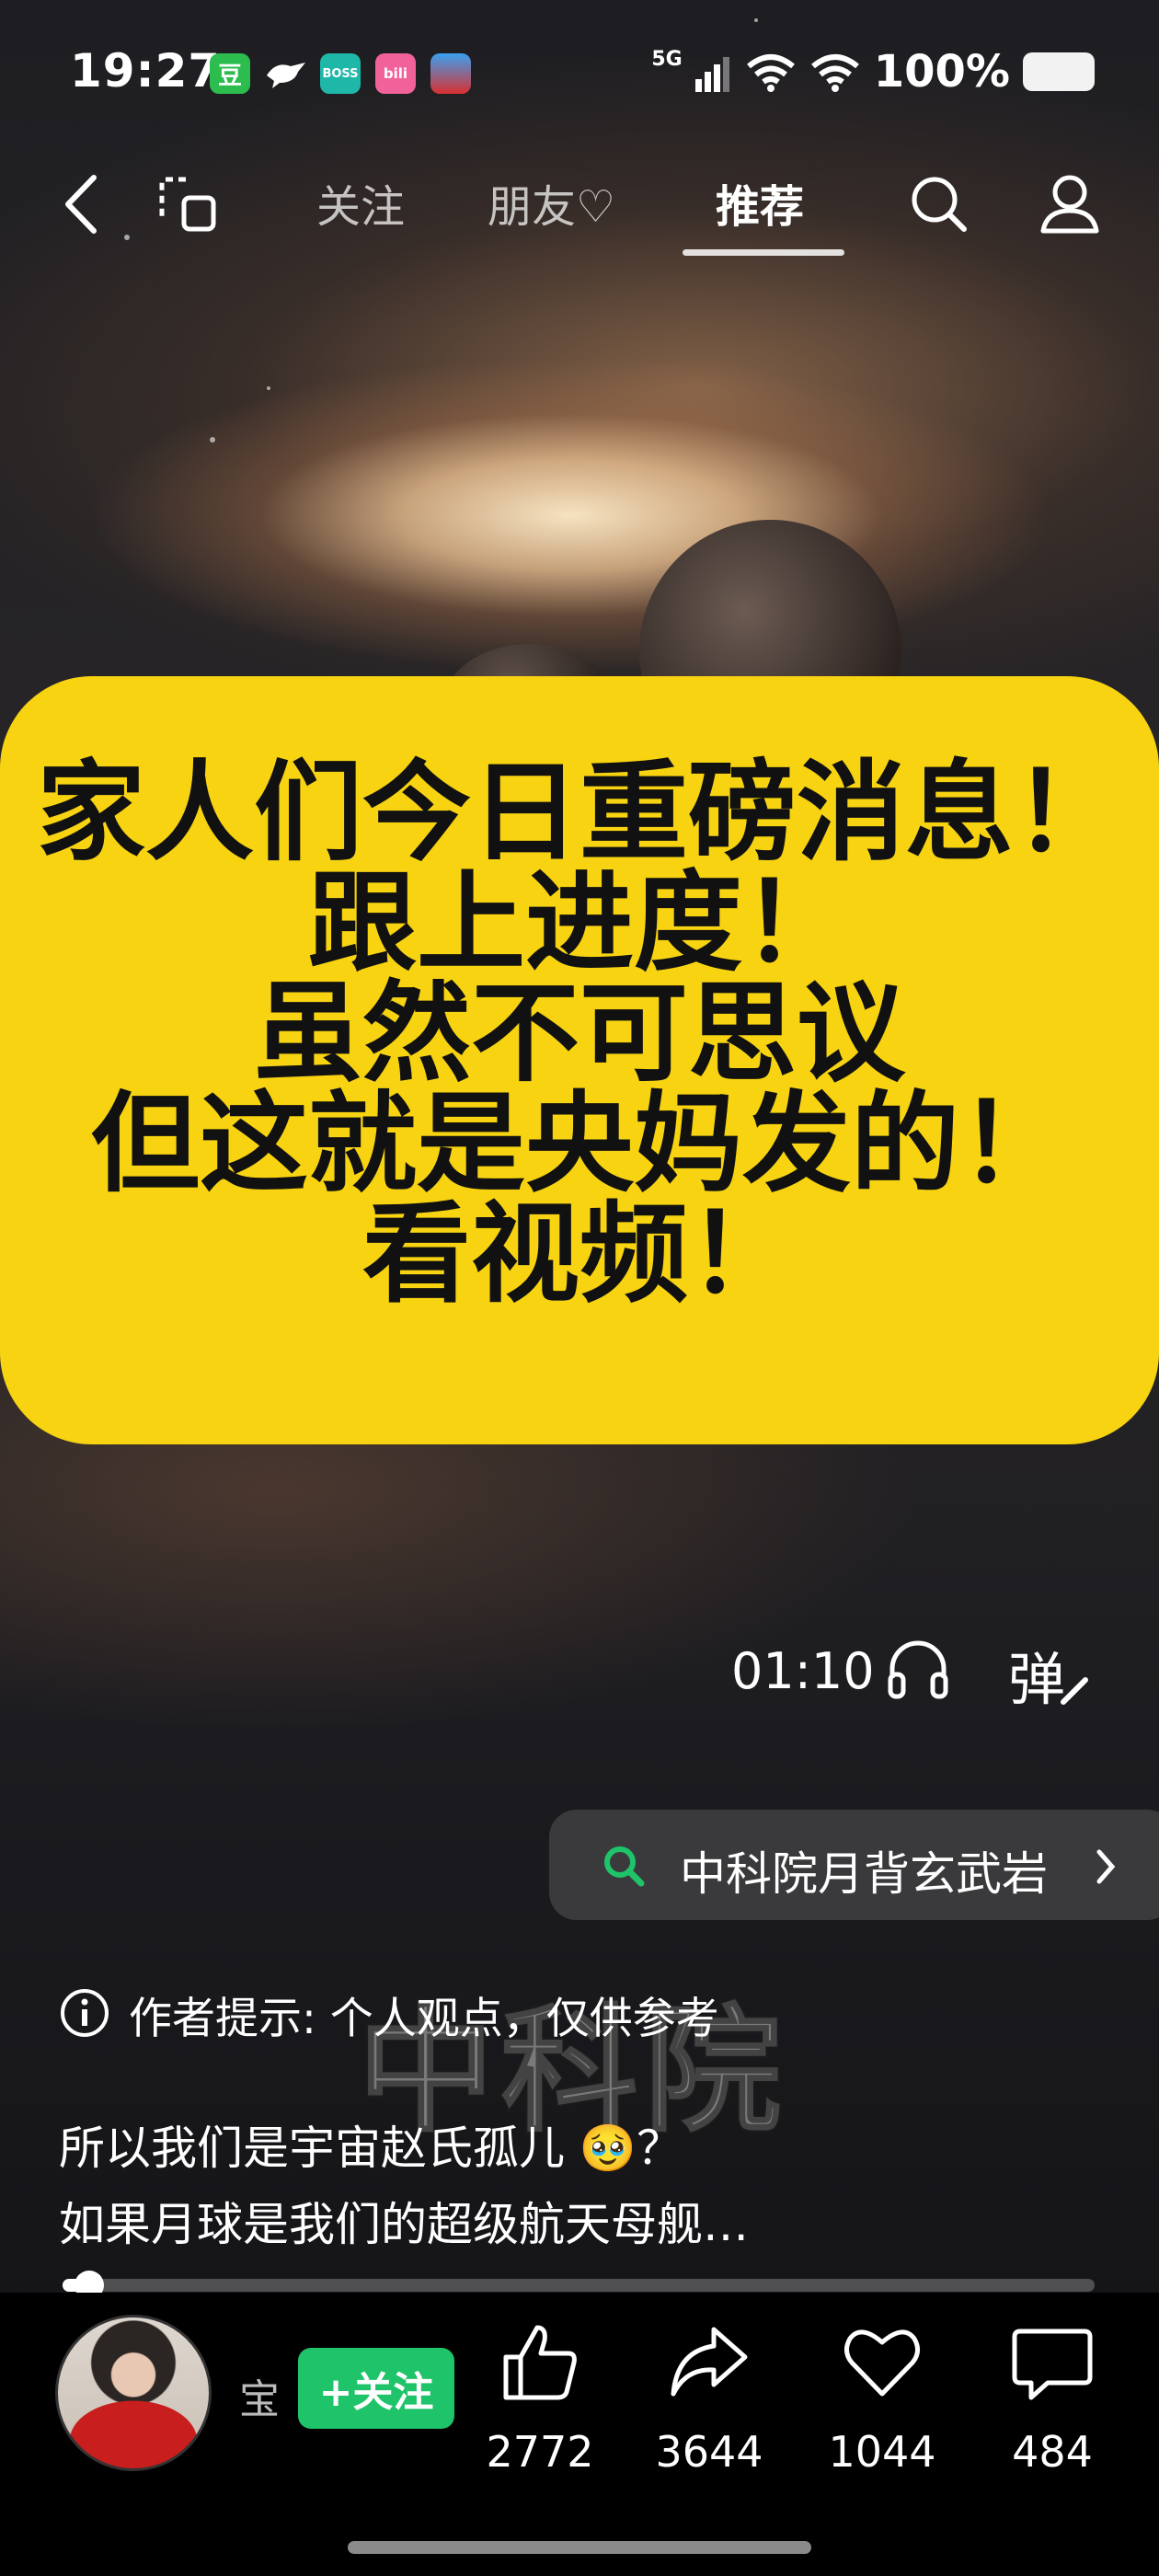  Describe the element at coordinates (709, 2452) in the screenshot. I see `share-count: 3644` at that location.